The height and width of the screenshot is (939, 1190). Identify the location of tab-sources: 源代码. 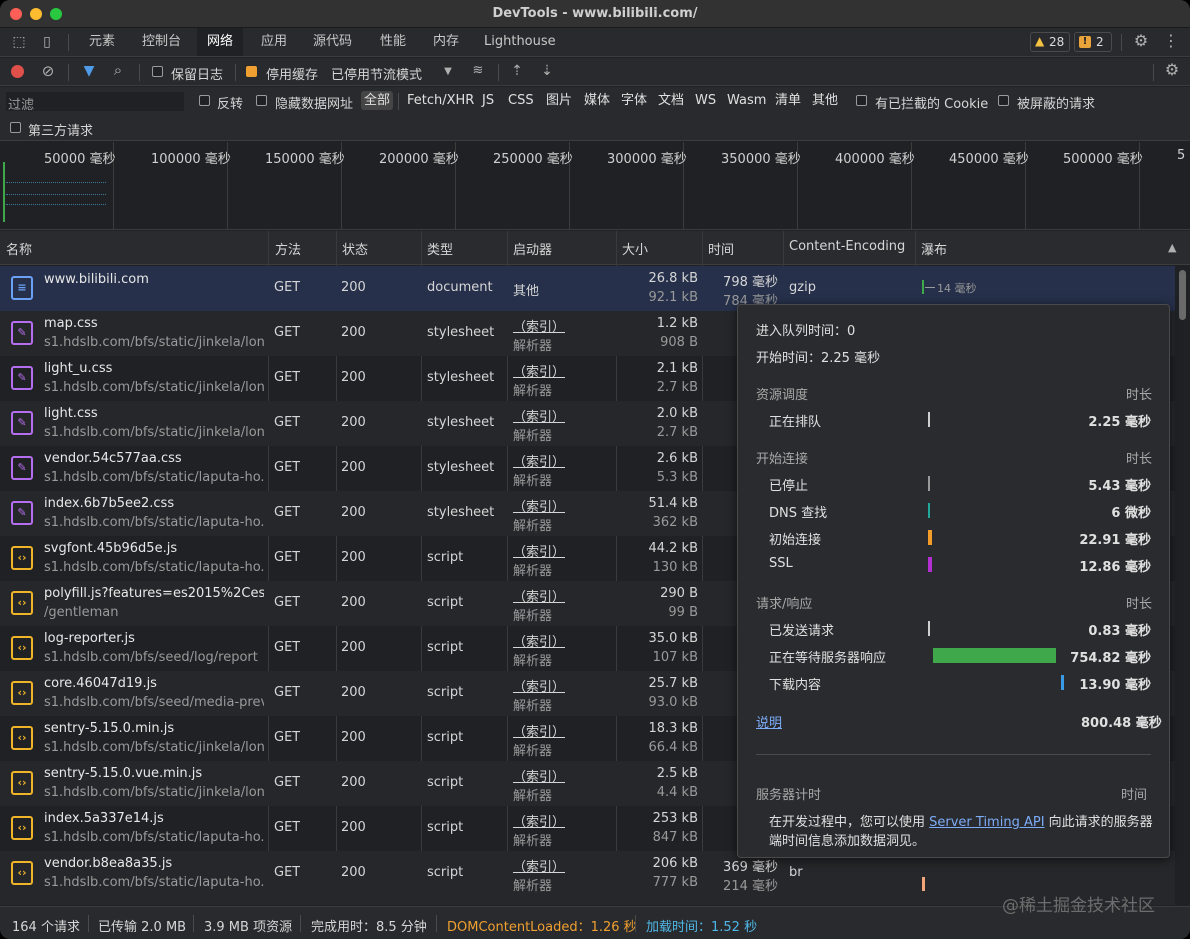
(332, 42).